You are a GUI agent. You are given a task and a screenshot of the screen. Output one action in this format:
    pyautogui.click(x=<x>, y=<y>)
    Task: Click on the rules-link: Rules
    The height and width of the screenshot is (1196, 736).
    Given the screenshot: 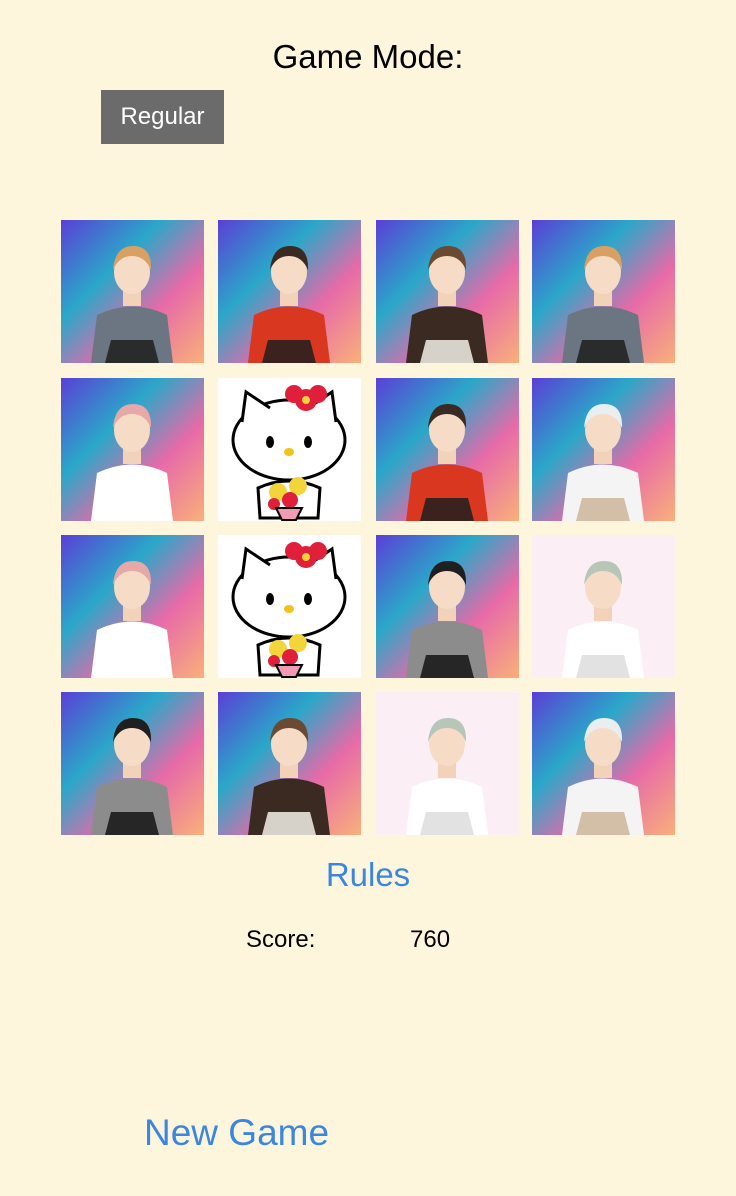 What is the action you would take?
    pyautogui.click(x=368, y=875)
    